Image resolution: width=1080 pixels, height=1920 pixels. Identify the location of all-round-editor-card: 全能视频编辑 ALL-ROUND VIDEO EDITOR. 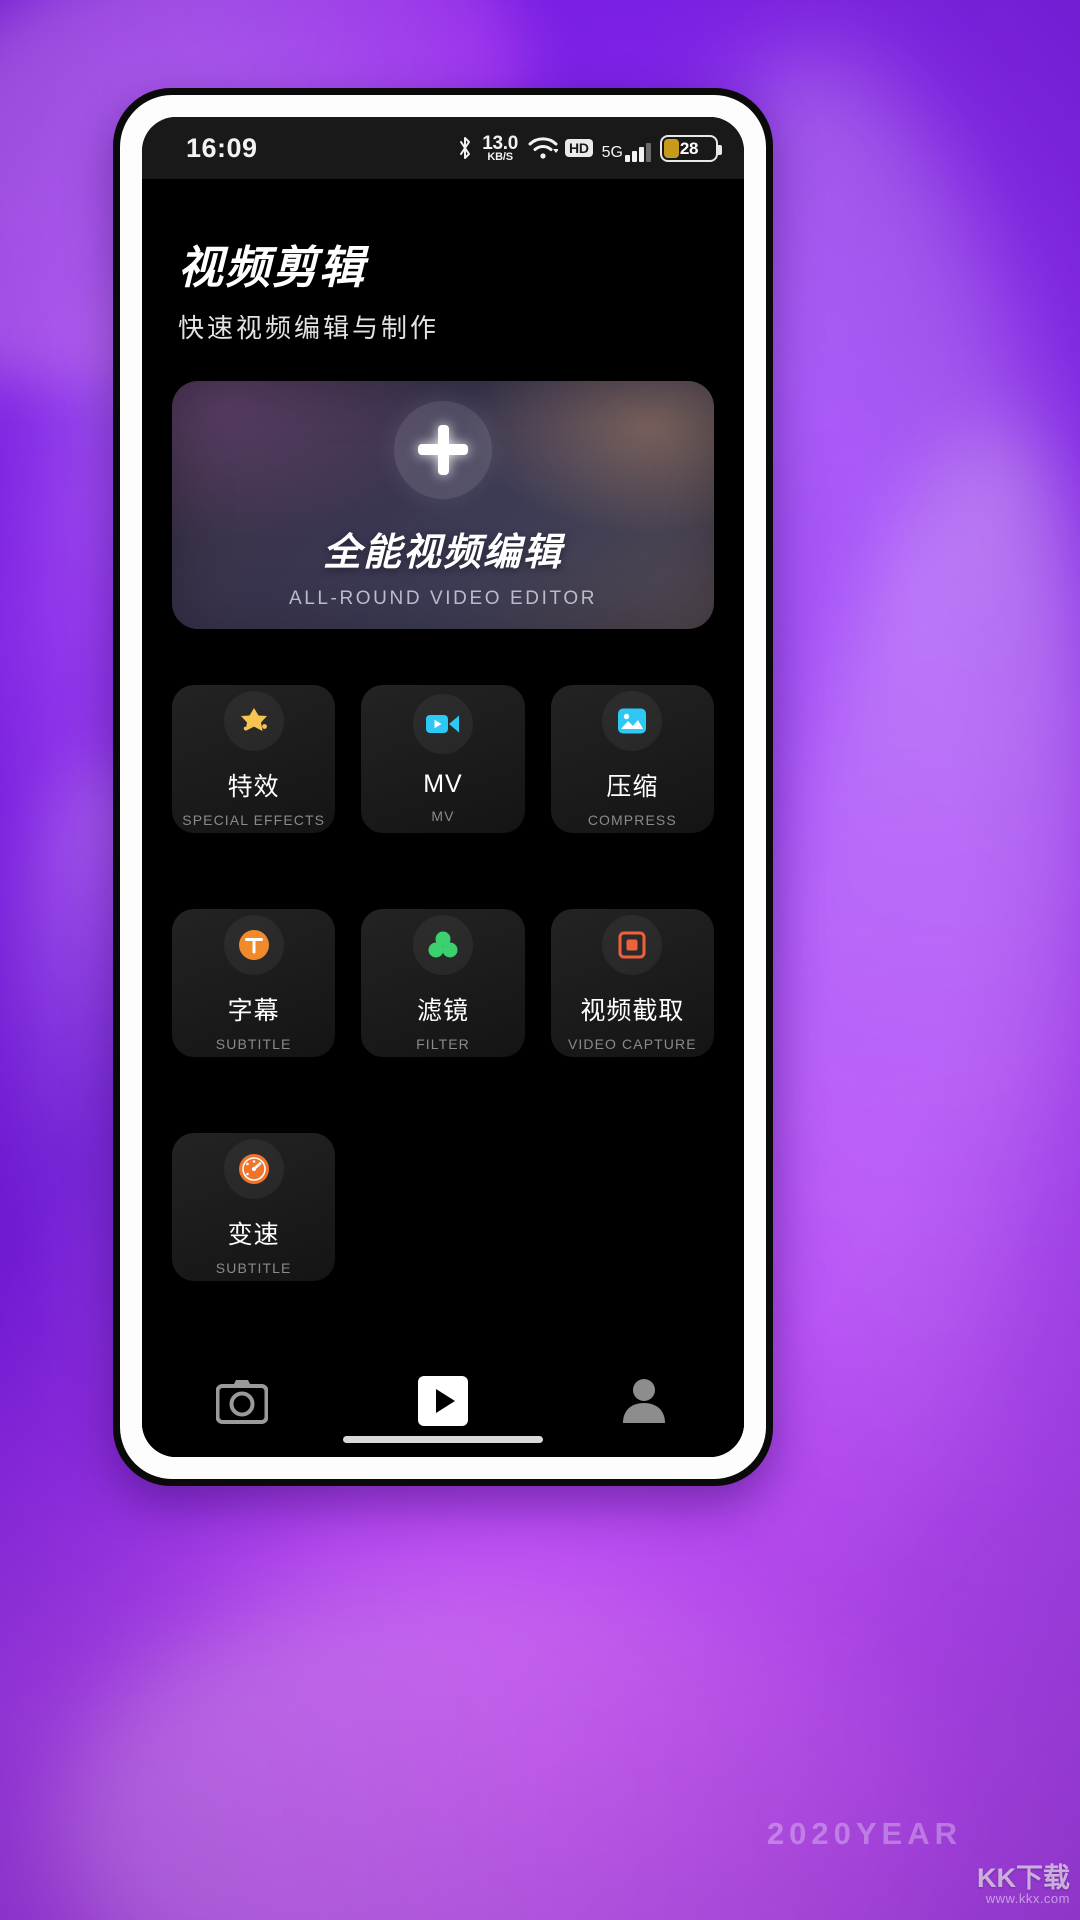
(443, 505).